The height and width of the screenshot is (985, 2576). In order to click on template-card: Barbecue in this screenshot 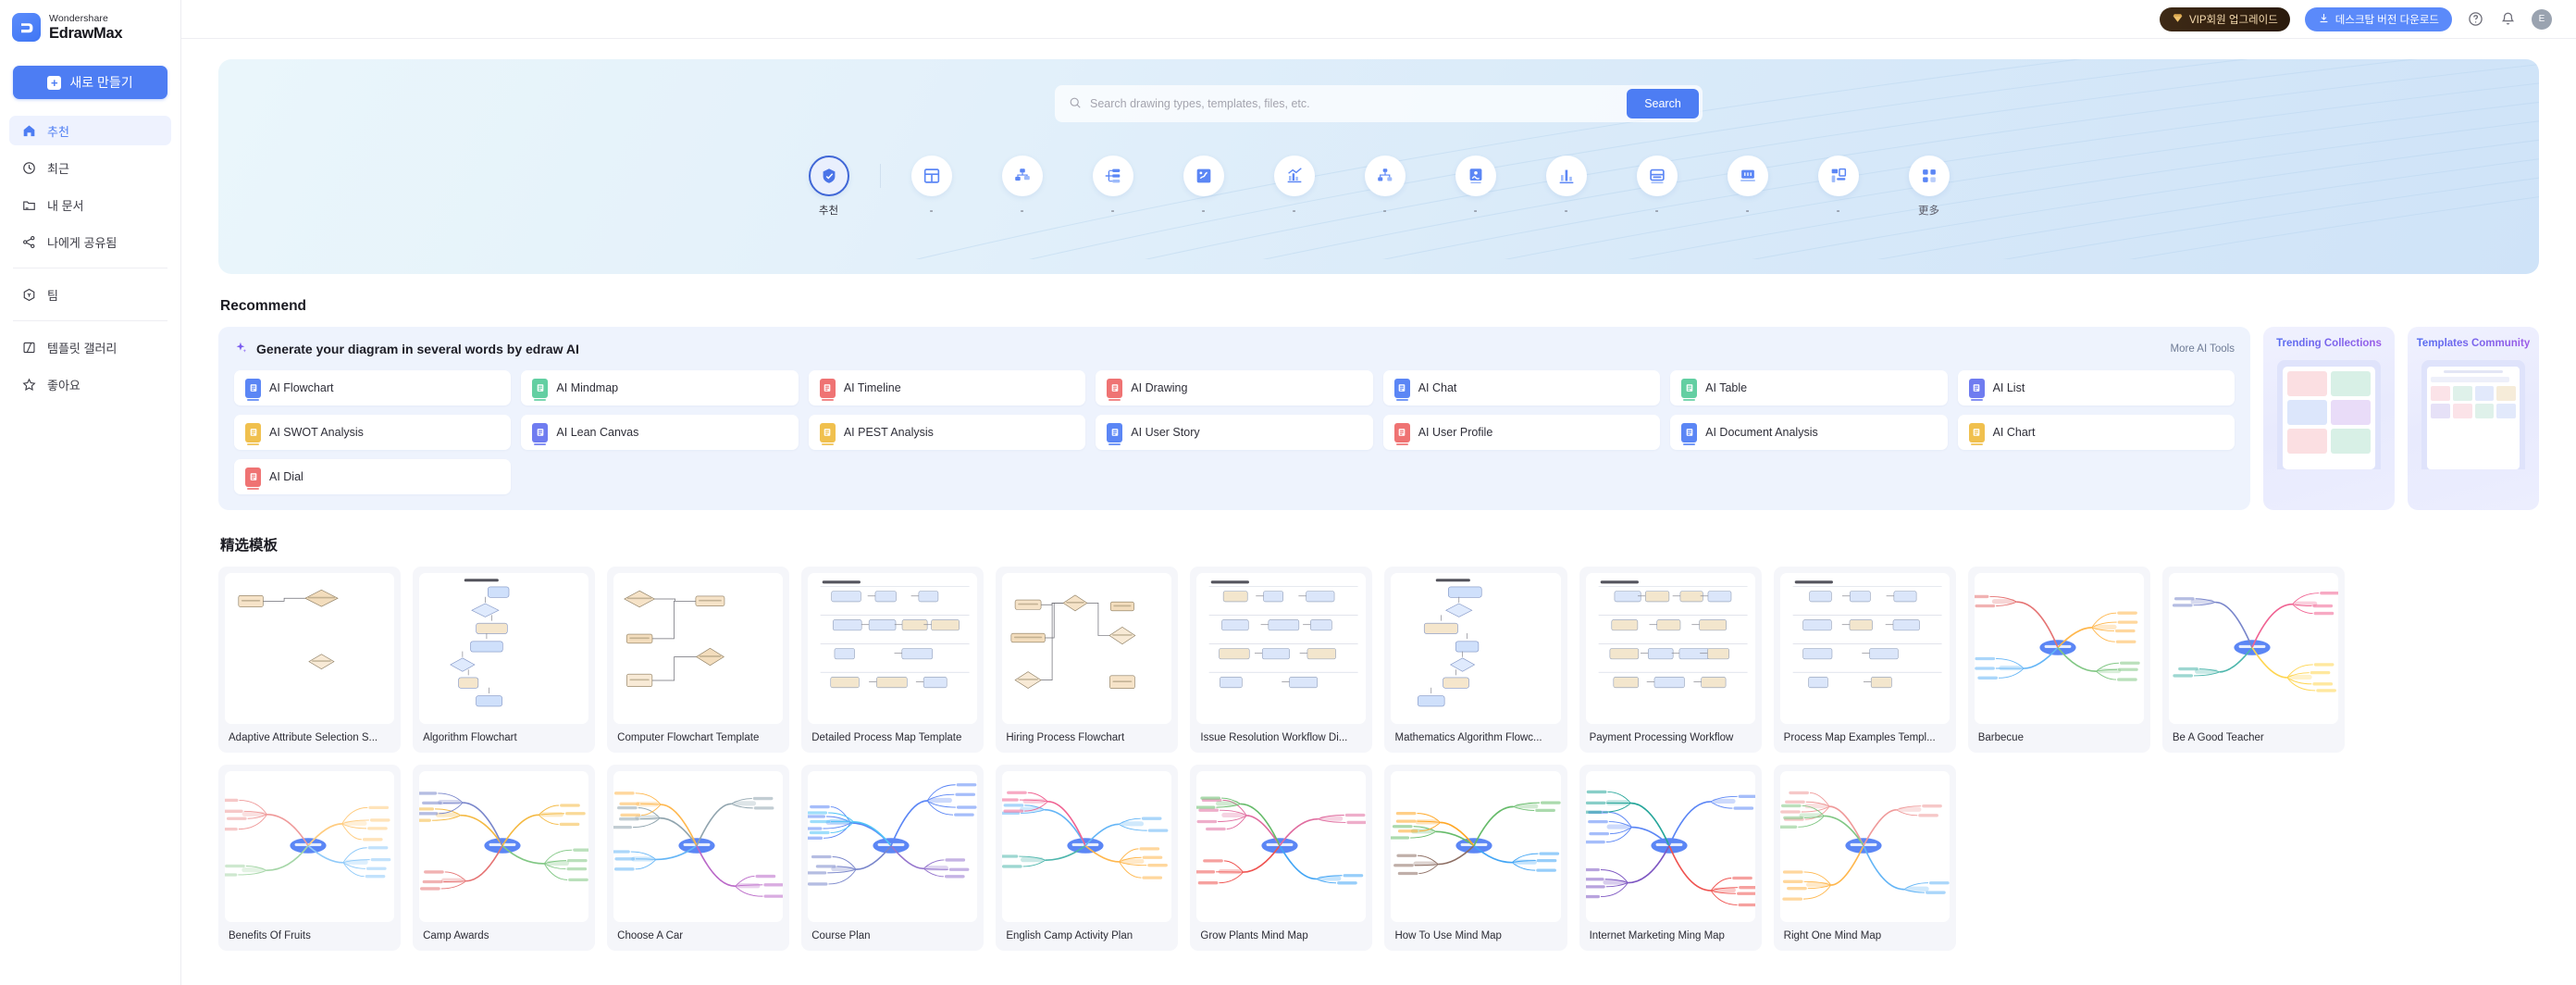, I will do `click(2058, 660)`.